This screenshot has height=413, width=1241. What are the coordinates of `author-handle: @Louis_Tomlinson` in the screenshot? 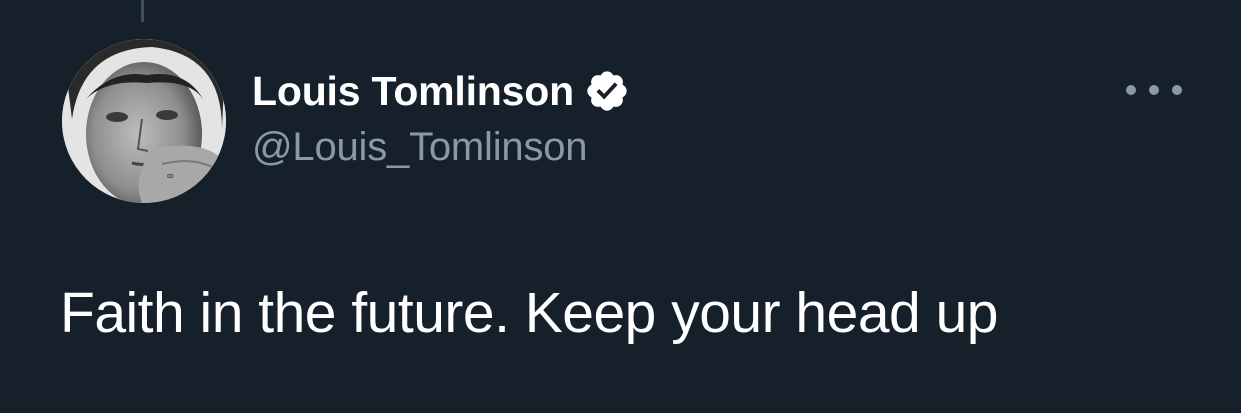 It's located at (420, 147).